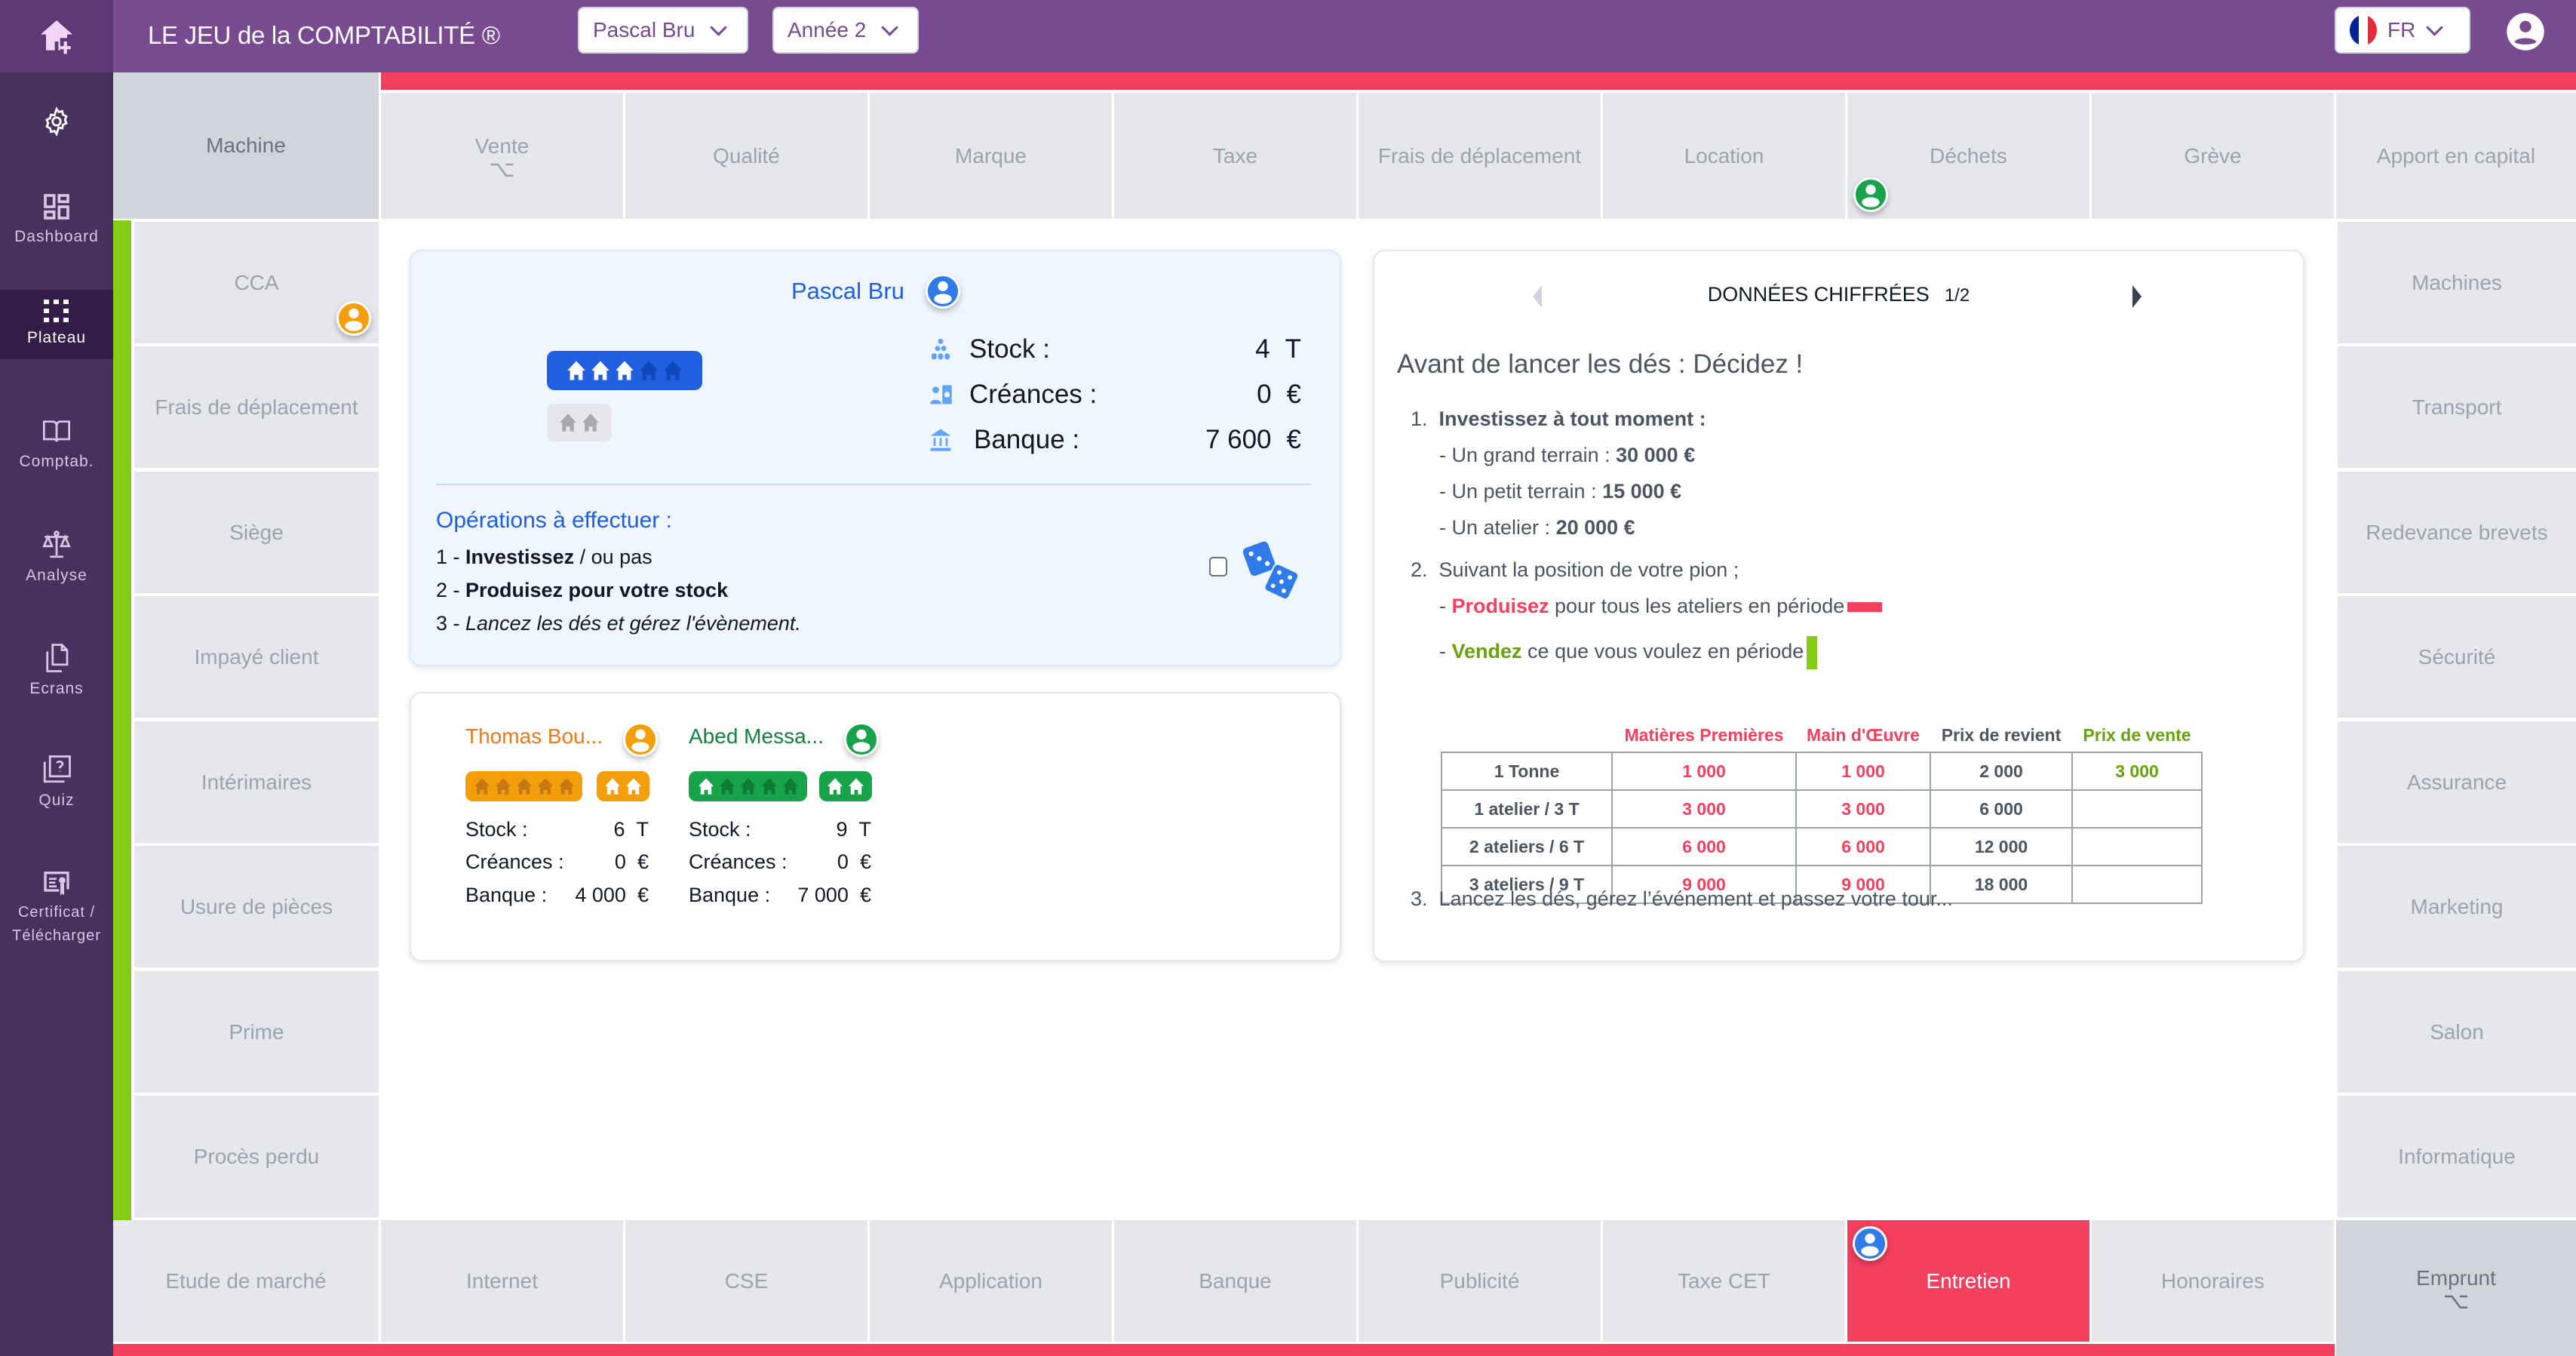 The image size is (2576, 1356). I want to click on pawn-thomas, so click(353, 318).